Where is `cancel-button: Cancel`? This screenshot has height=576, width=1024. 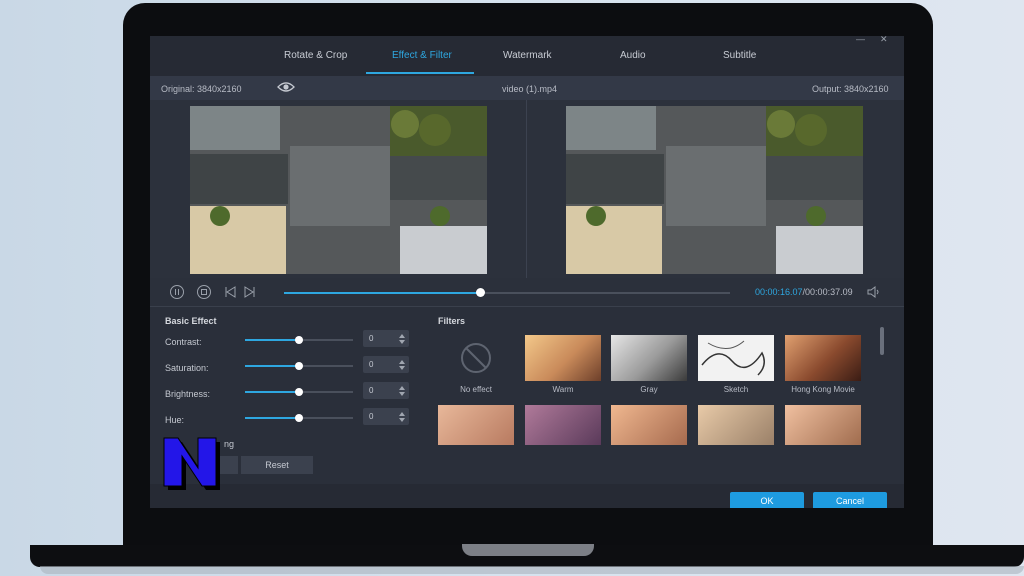 cancel-button: Cancel is located at coordinates (850, 500).